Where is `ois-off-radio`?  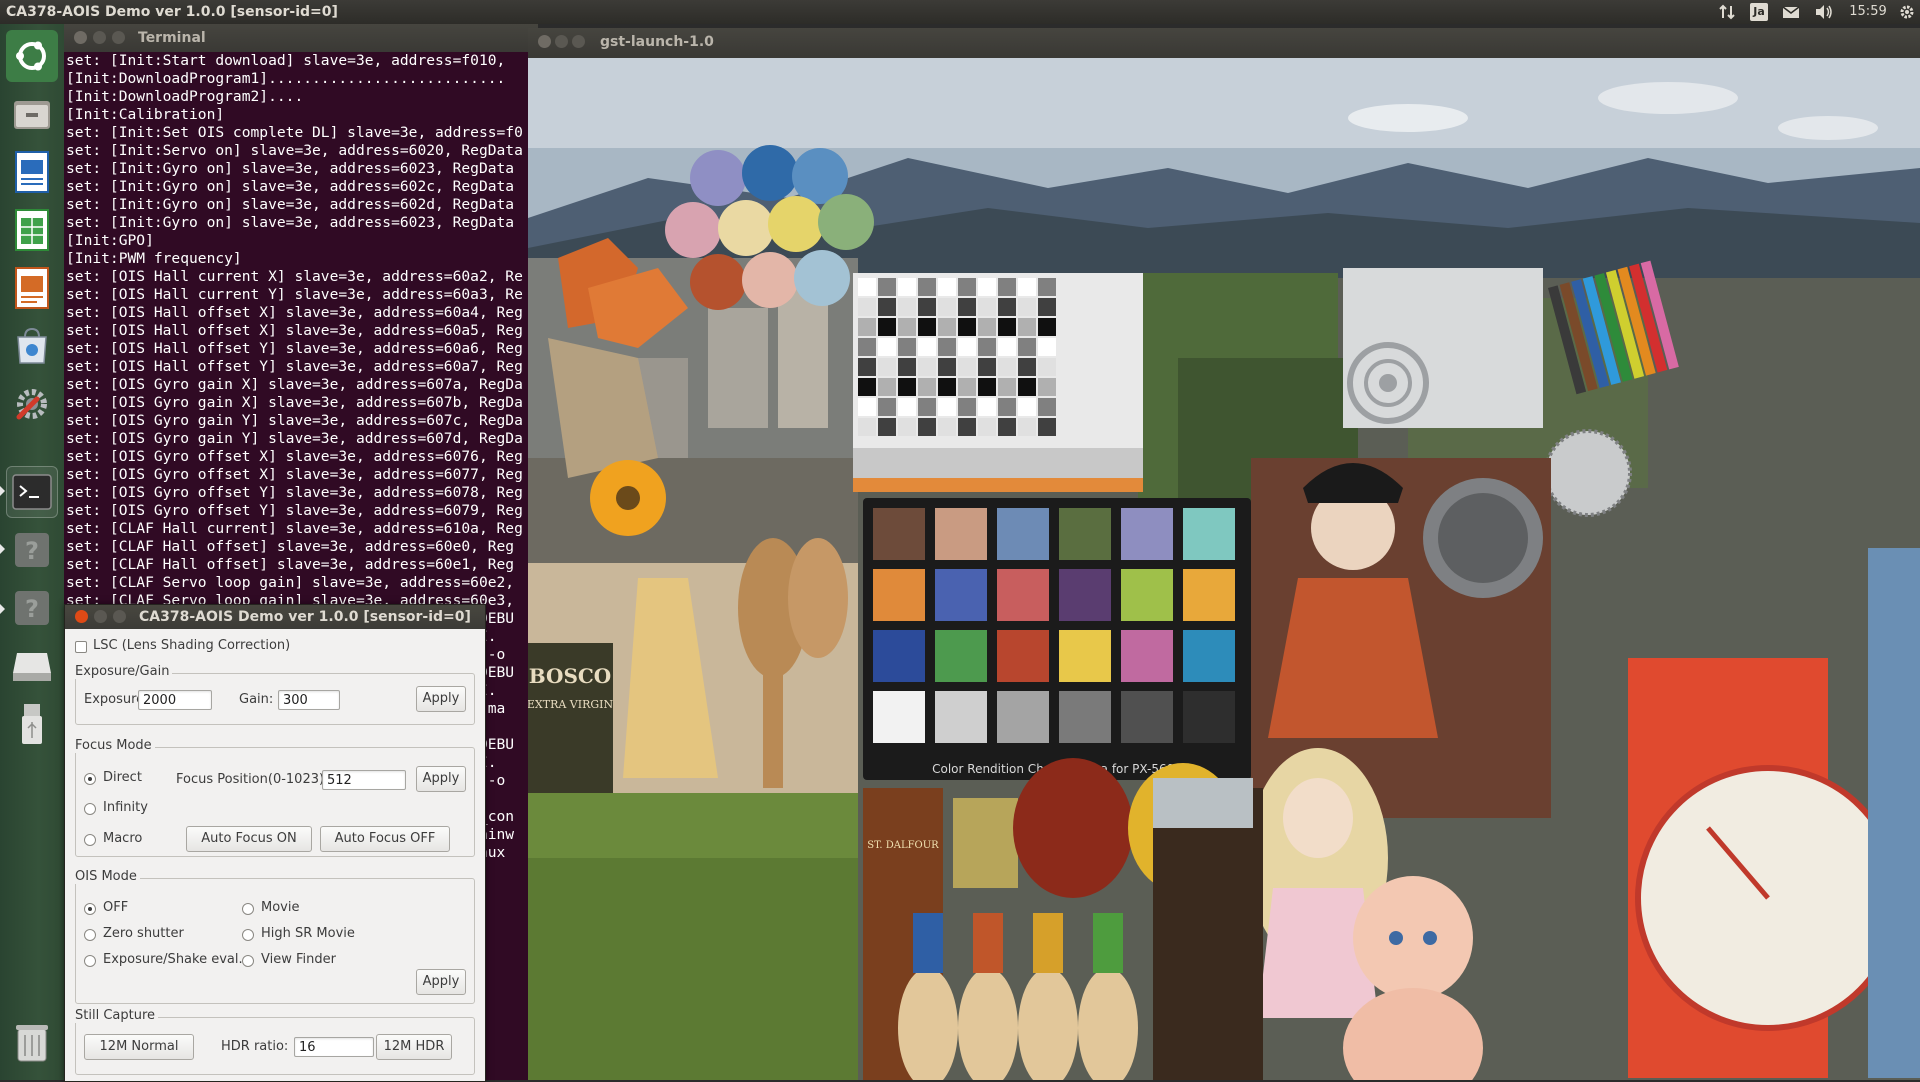 ois-off-radio is located at coordinates (90, 909).